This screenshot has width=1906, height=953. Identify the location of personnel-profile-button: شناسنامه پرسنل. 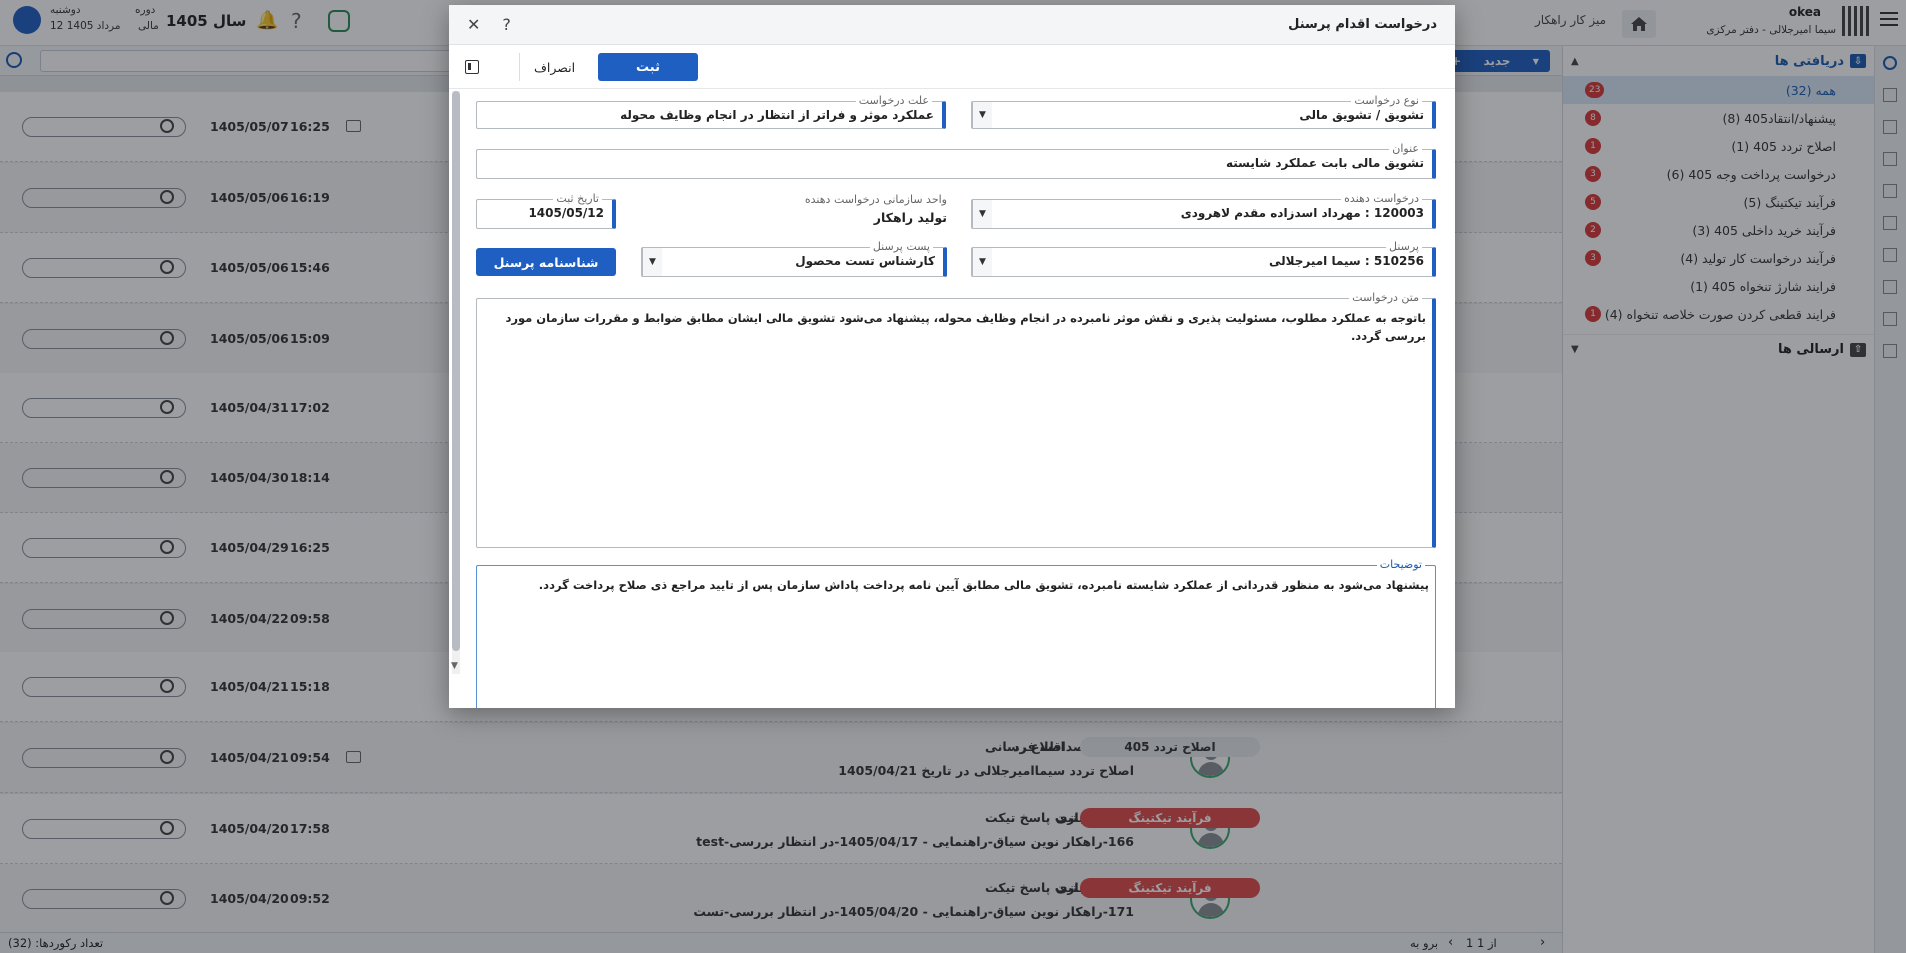
(546, 262).